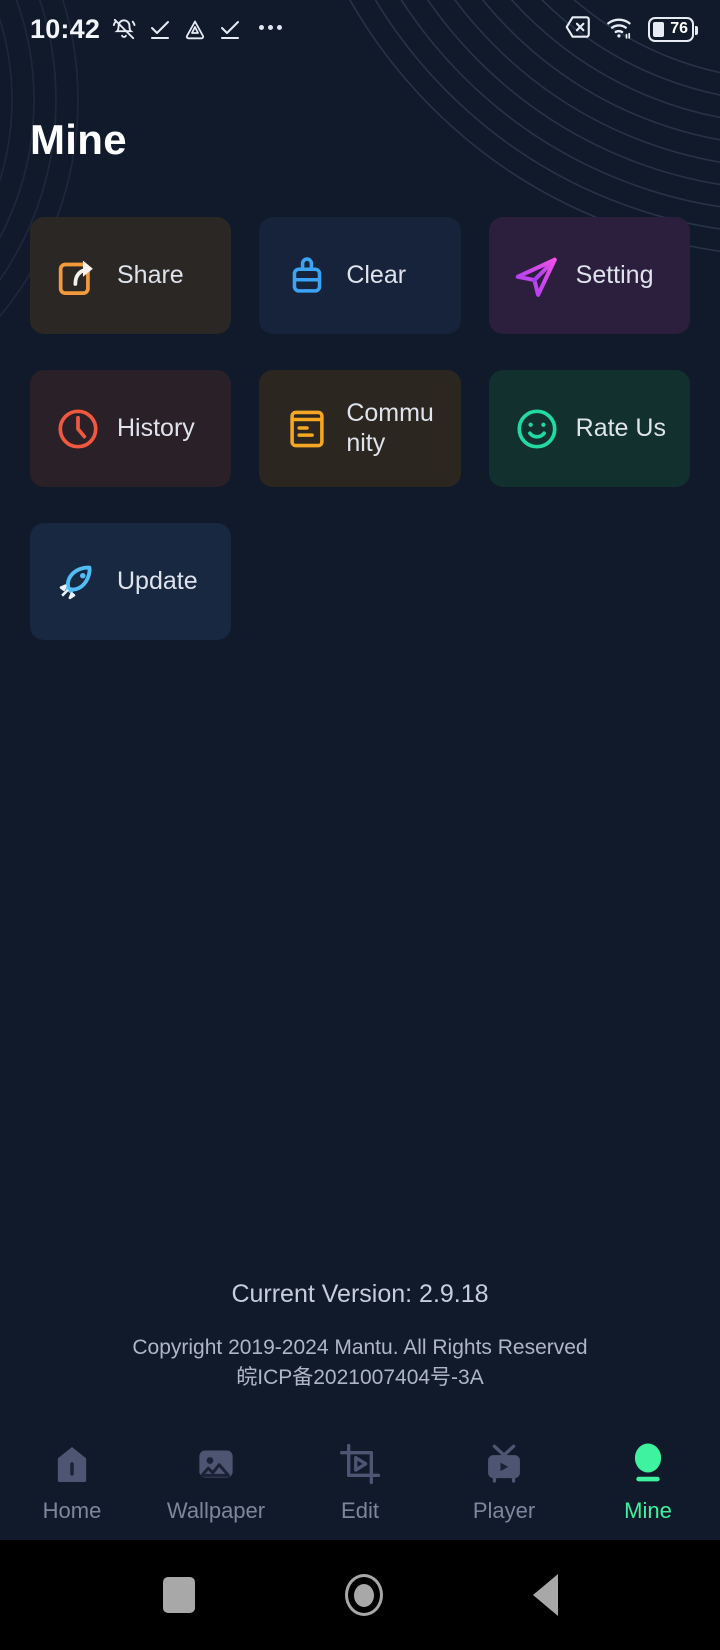 This screenshot has height=1650, width=720. I want to click on card-update: Update, so click(131, 581).